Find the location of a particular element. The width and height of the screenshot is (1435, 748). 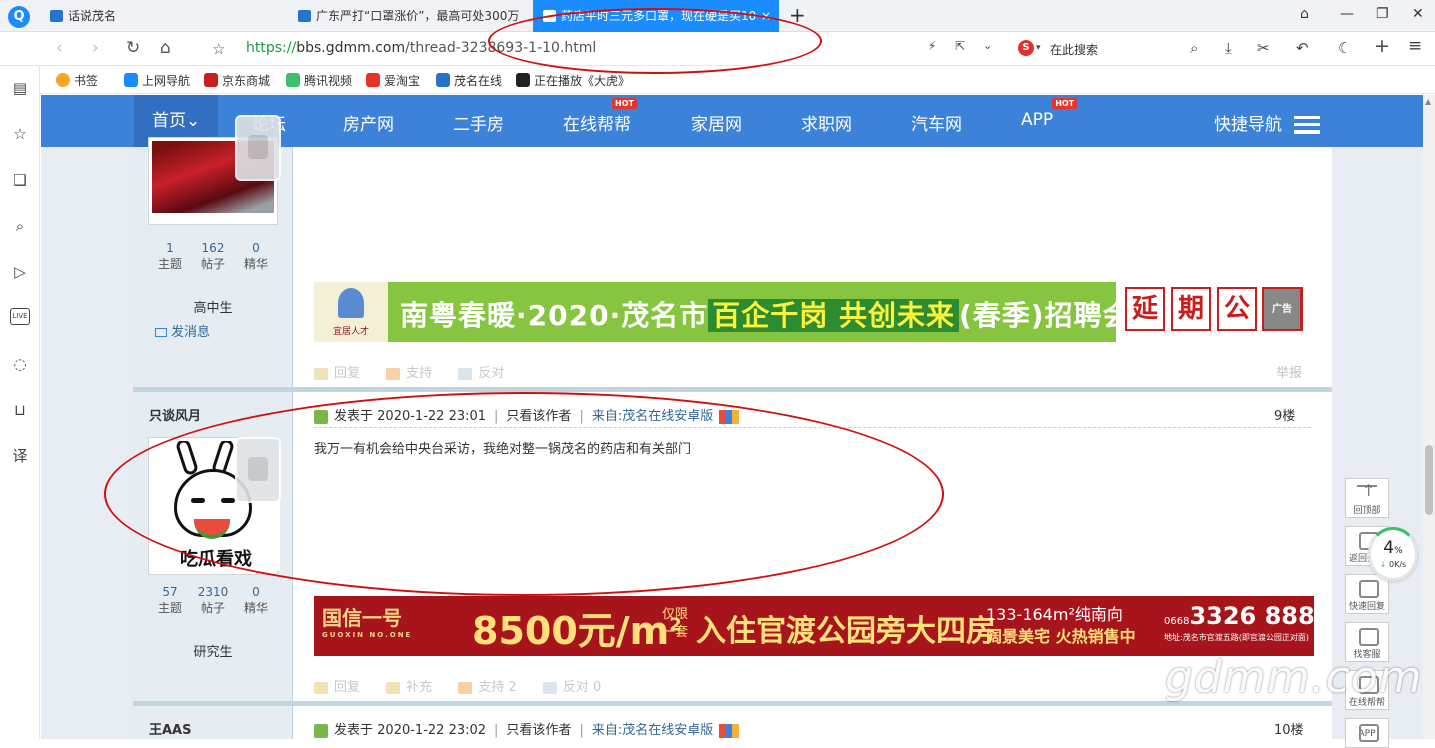

stat-threads: 1 主题 is located at coordinates (170, 256).